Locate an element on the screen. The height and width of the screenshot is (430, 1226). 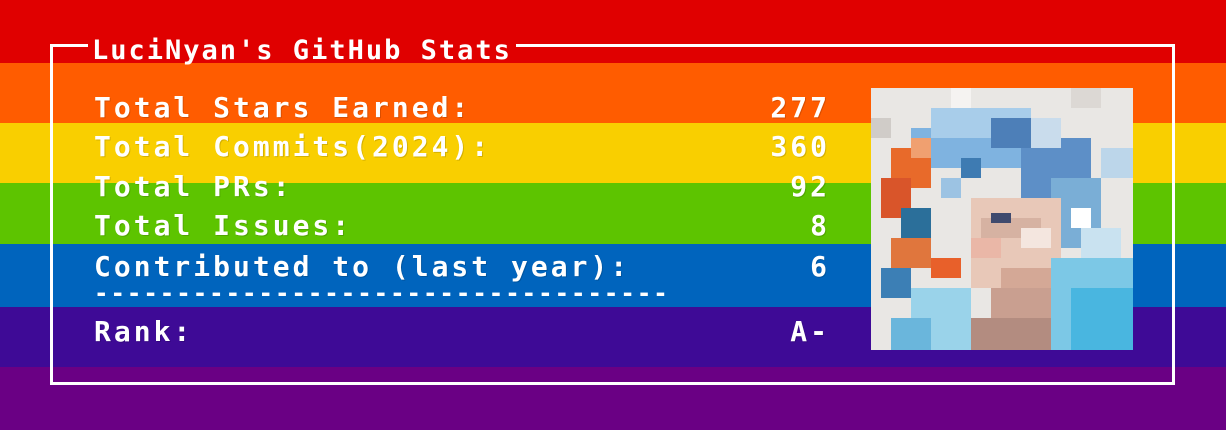
stat-row-rank: Rank: A- is located at coordinates (462, 331).